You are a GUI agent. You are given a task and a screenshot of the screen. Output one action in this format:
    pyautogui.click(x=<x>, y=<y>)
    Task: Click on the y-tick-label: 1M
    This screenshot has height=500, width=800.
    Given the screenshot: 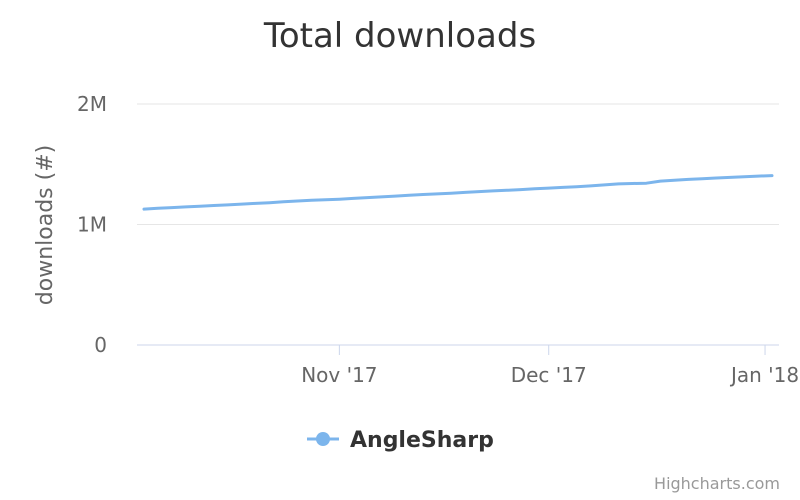 What is the action you would take?
    pyautogui.click(x=92, y=225)
    